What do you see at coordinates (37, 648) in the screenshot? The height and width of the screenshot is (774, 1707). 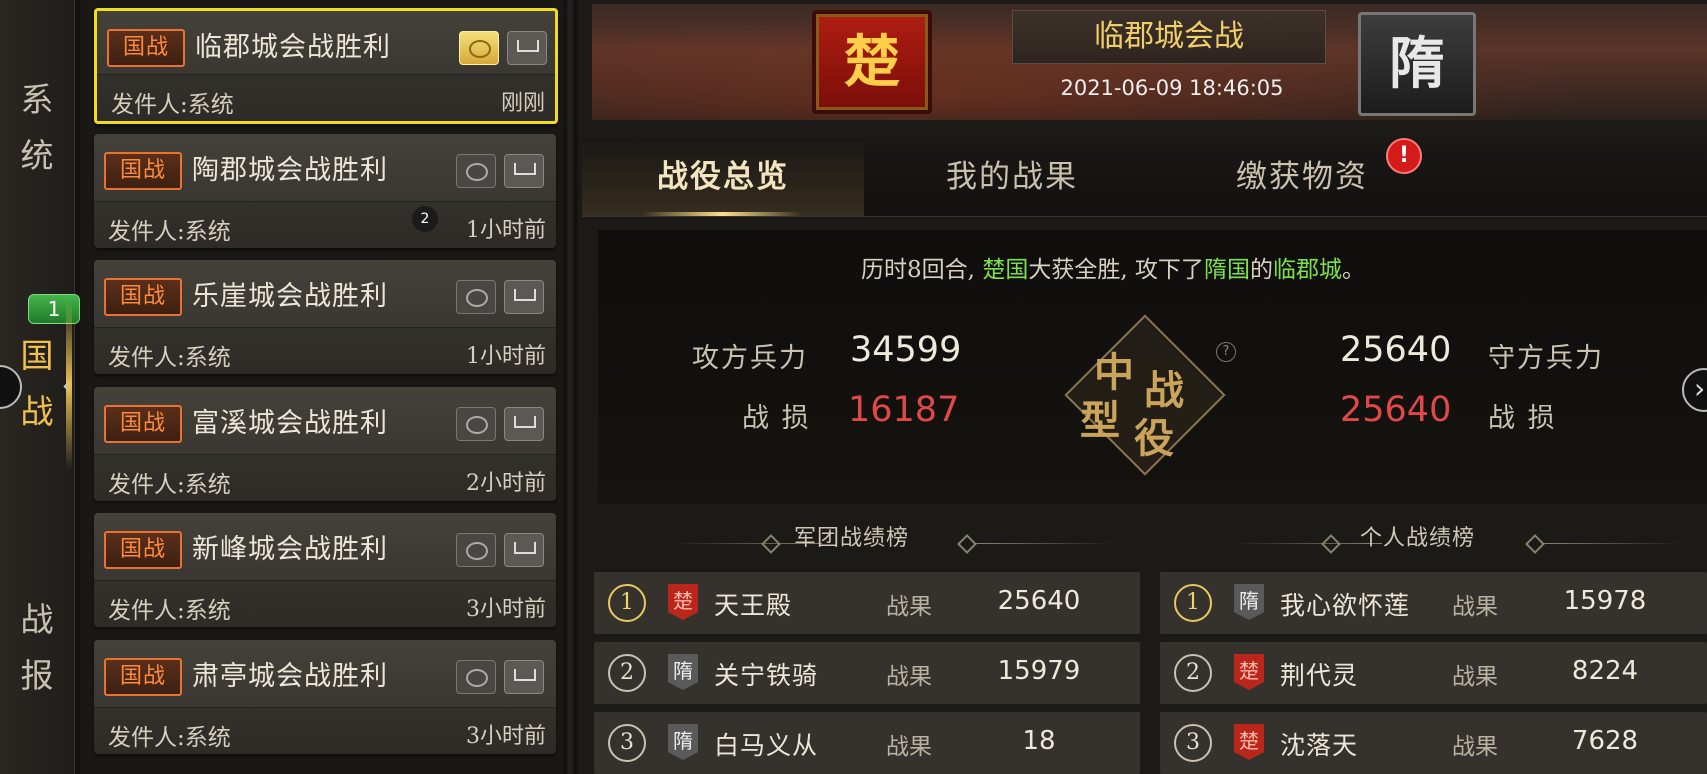 I see `category-battle-report: 战 报` at bounding box center [37, 648].